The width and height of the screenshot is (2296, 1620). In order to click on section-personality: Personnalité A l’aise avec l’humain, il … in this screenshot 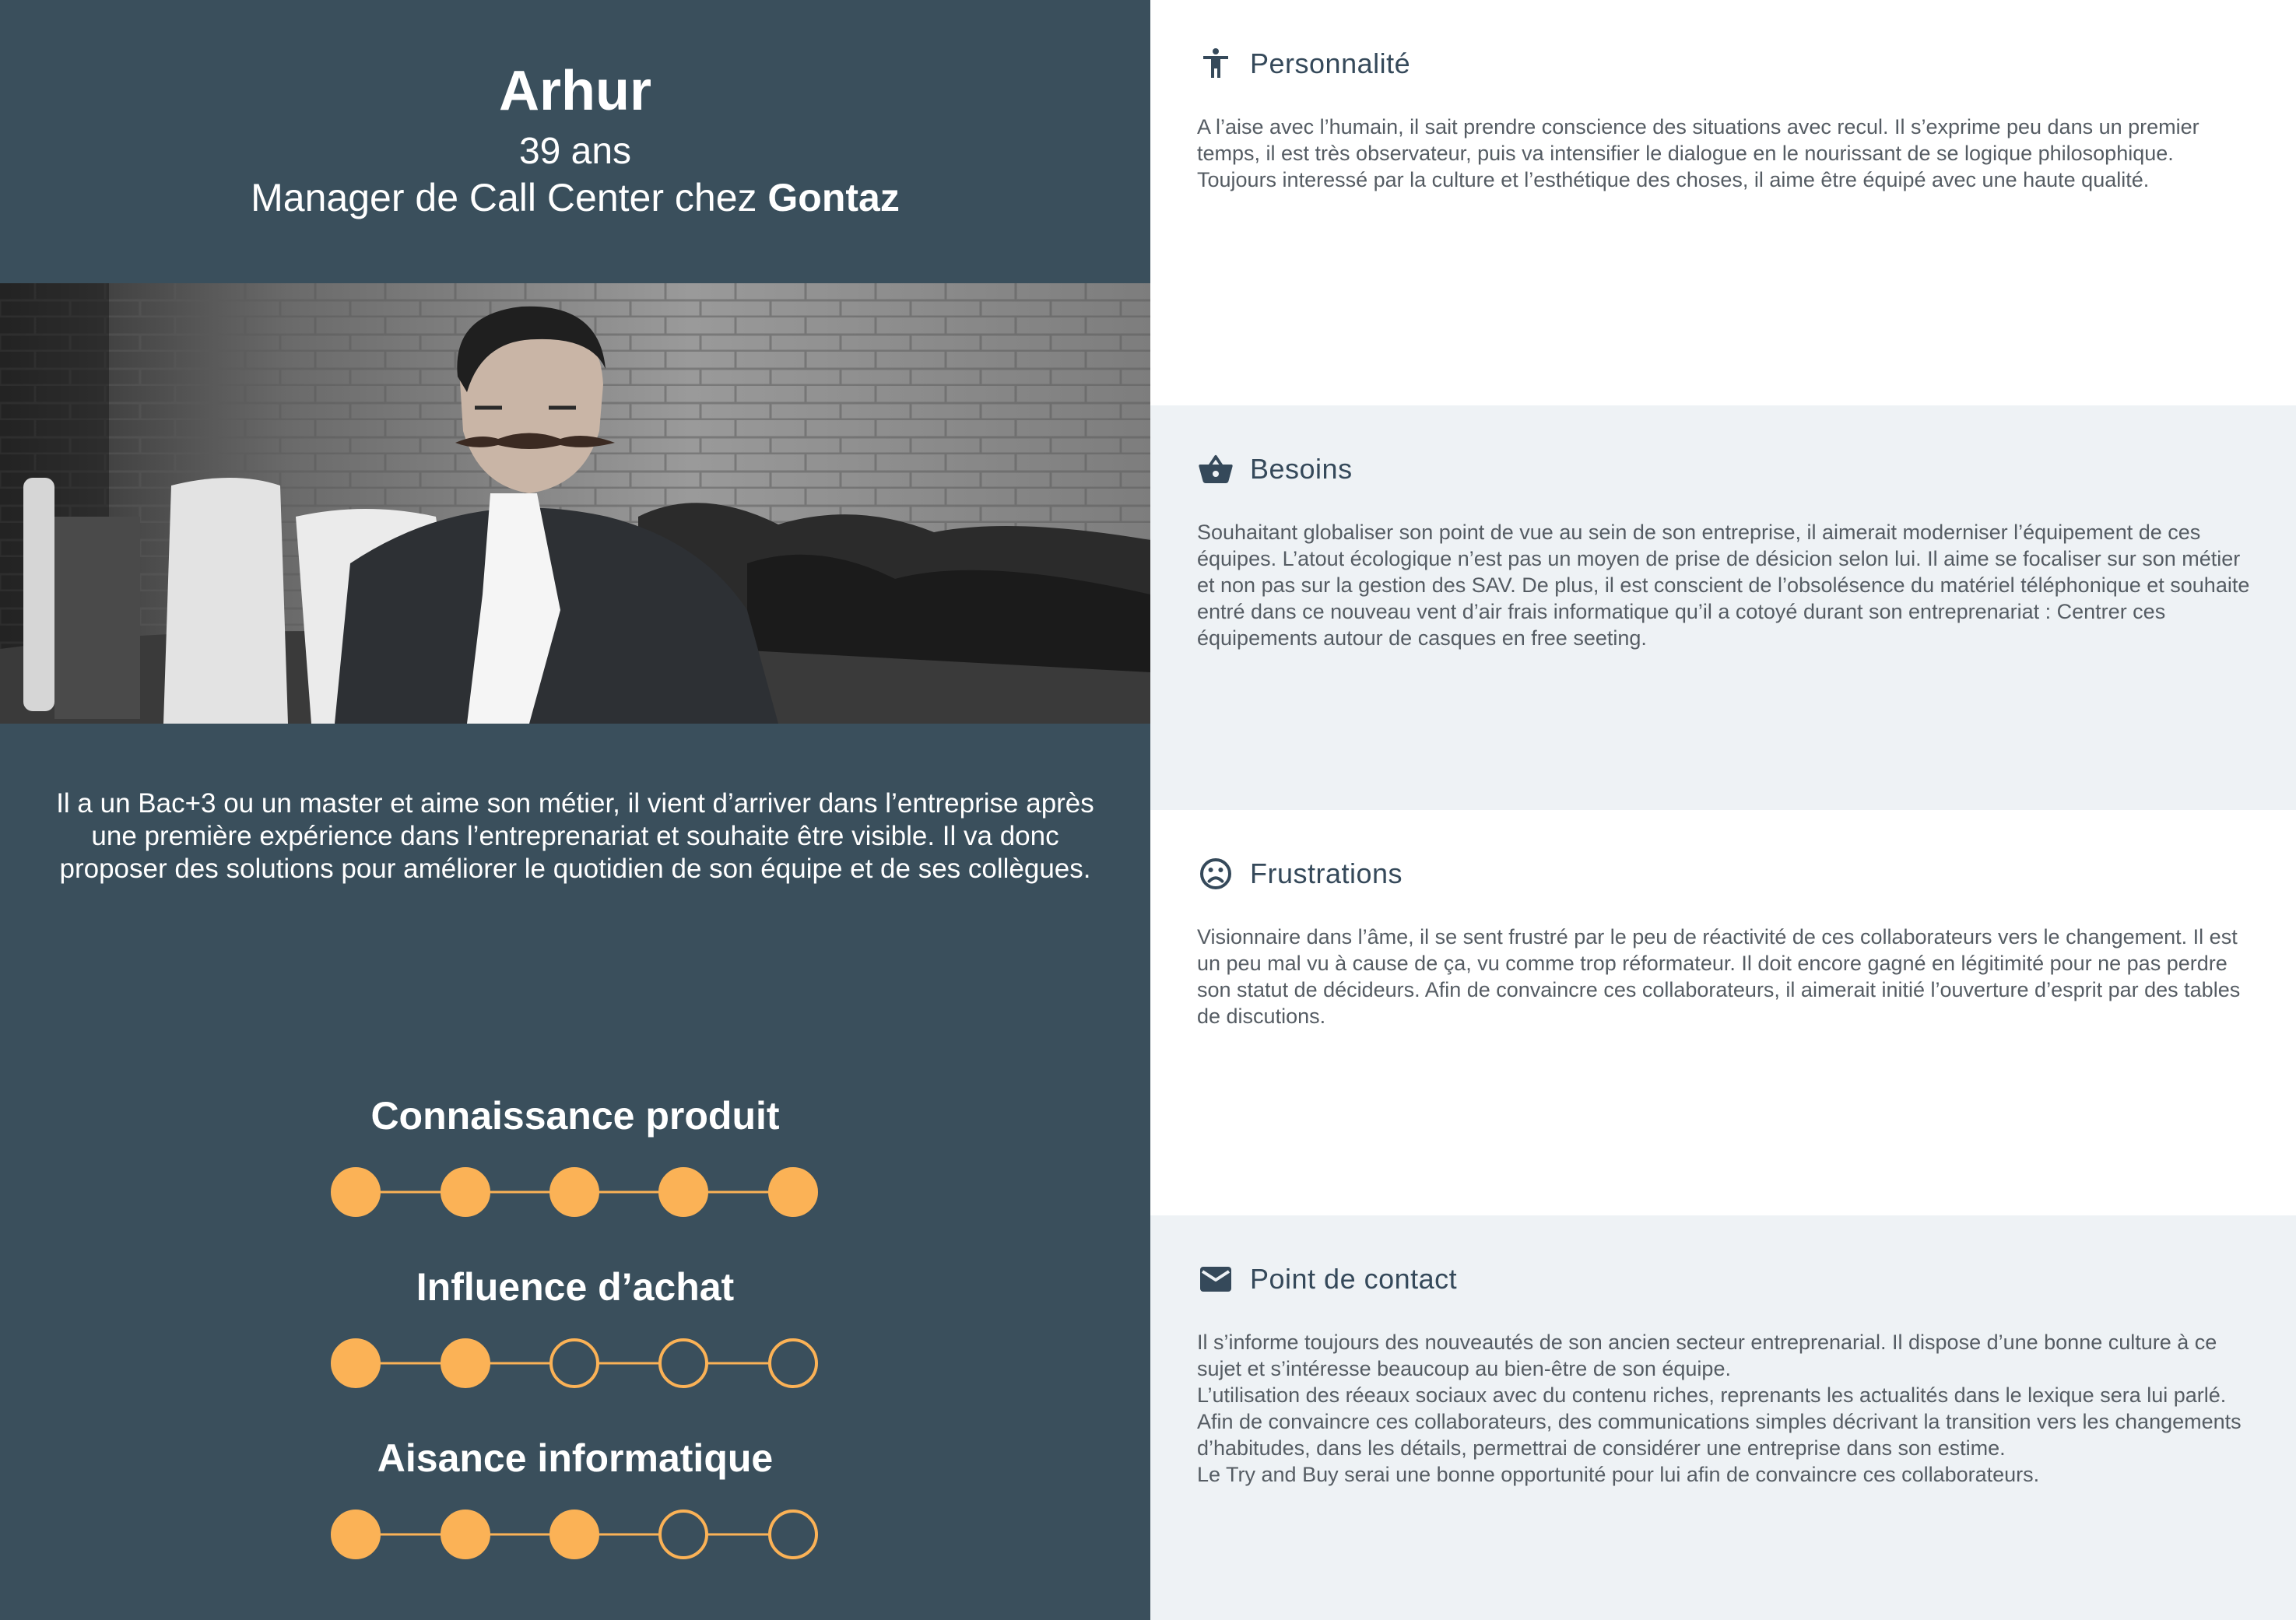, I will do `click(1723, 202)`.